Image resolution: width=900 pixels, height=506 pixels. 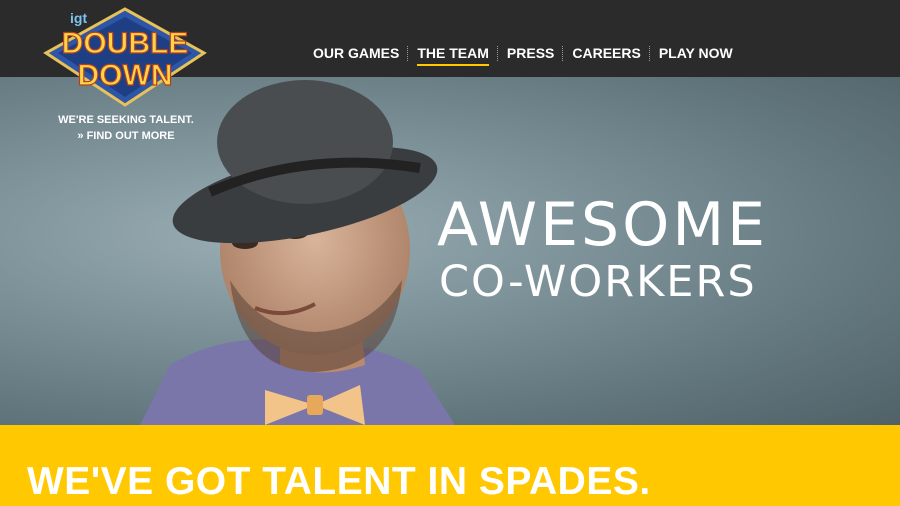 What do you see at coordinates (602, 225) in the screenshot?
I see `hero-line1: AWESOME` at bounding box center [602, 225].